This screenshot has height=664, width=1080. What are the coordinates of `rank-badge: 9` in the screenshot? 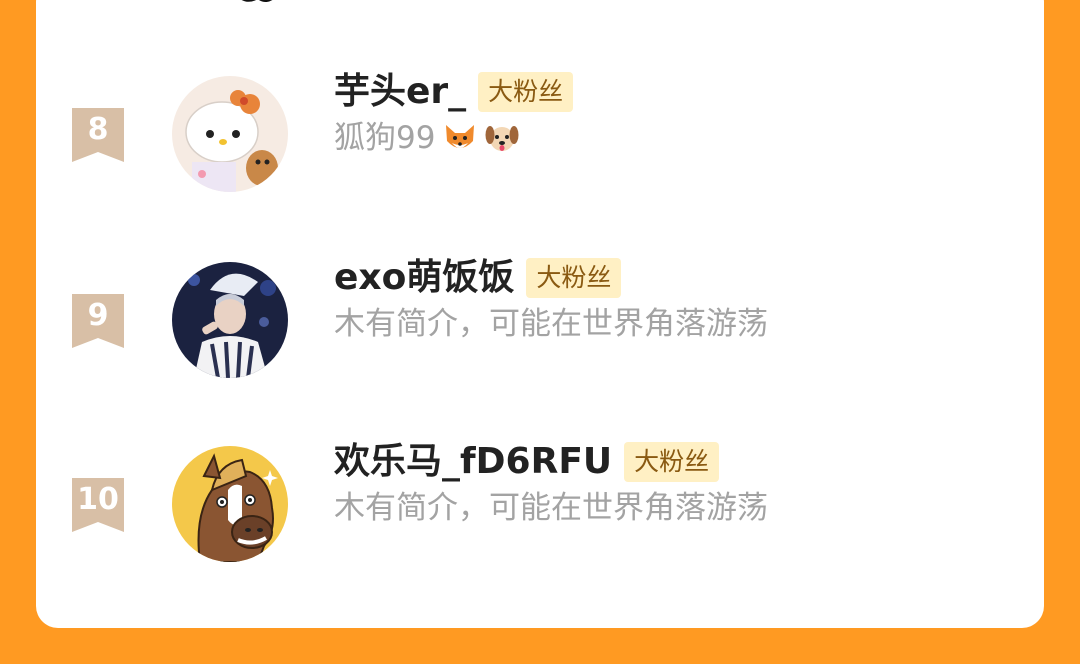 It's located at (98, 321).